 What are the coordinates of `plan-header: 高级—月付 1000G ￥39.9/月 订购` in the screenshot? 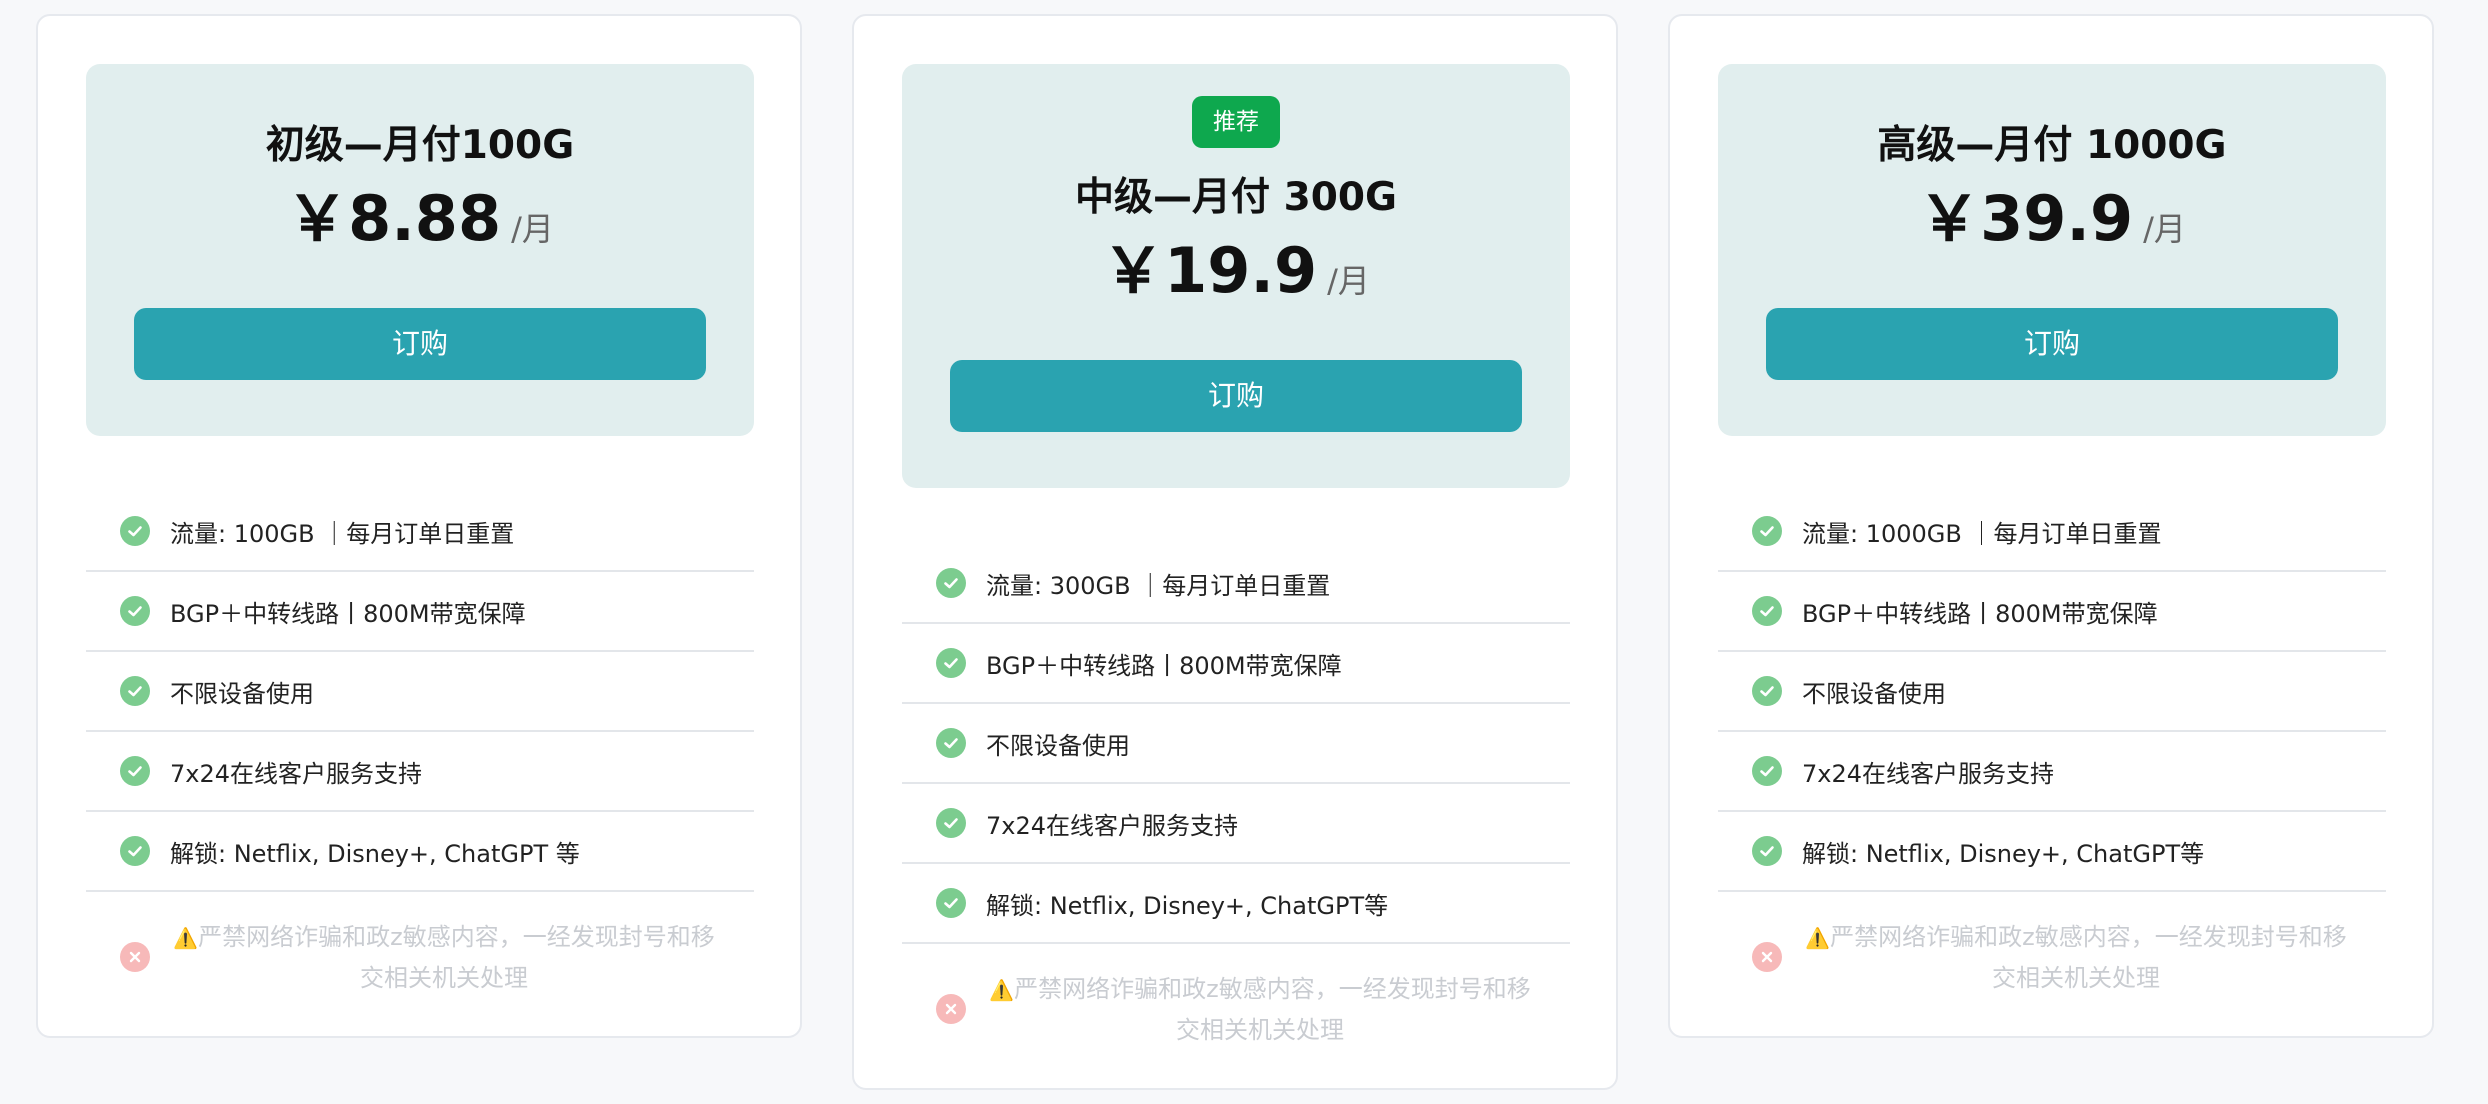 It's located at (2052, 250).